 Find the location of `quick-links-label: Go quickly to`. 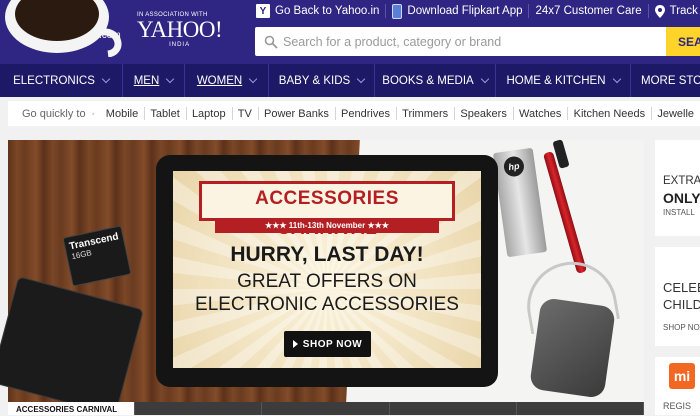

quick-links-label: Go quickly to is located at coordinates (50, 114).